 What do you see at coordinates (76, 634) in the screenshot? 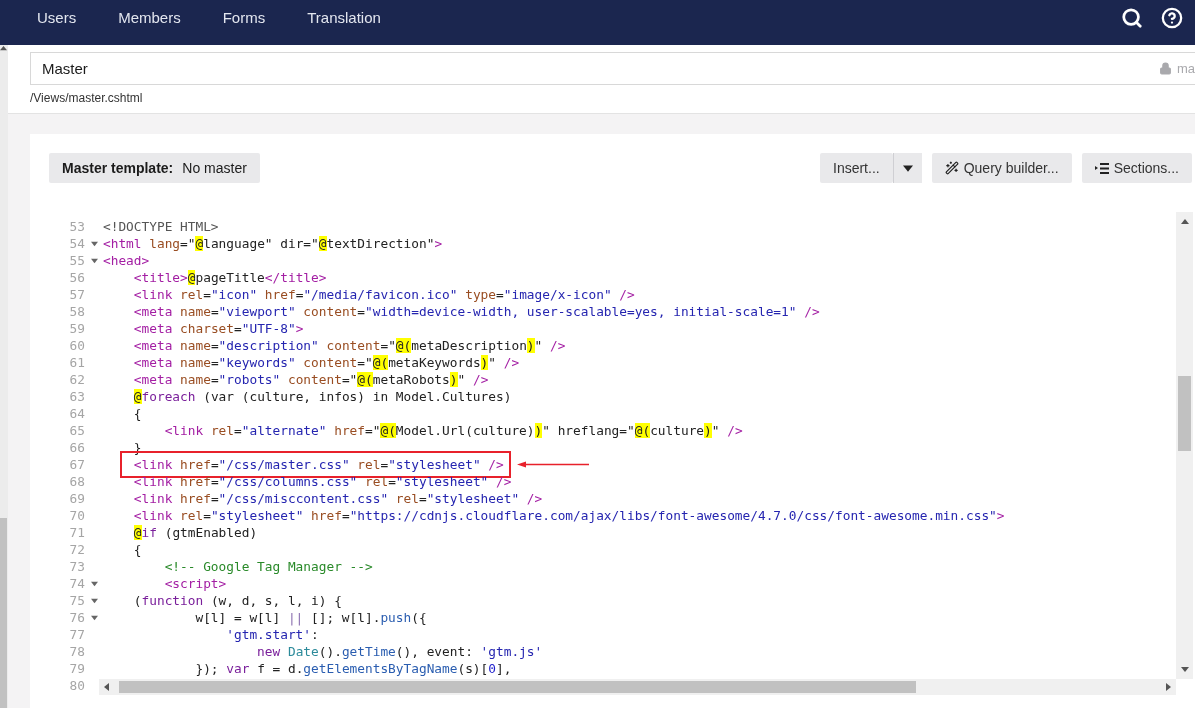
I see `line-number: 77` at bounding box center [76, 634].